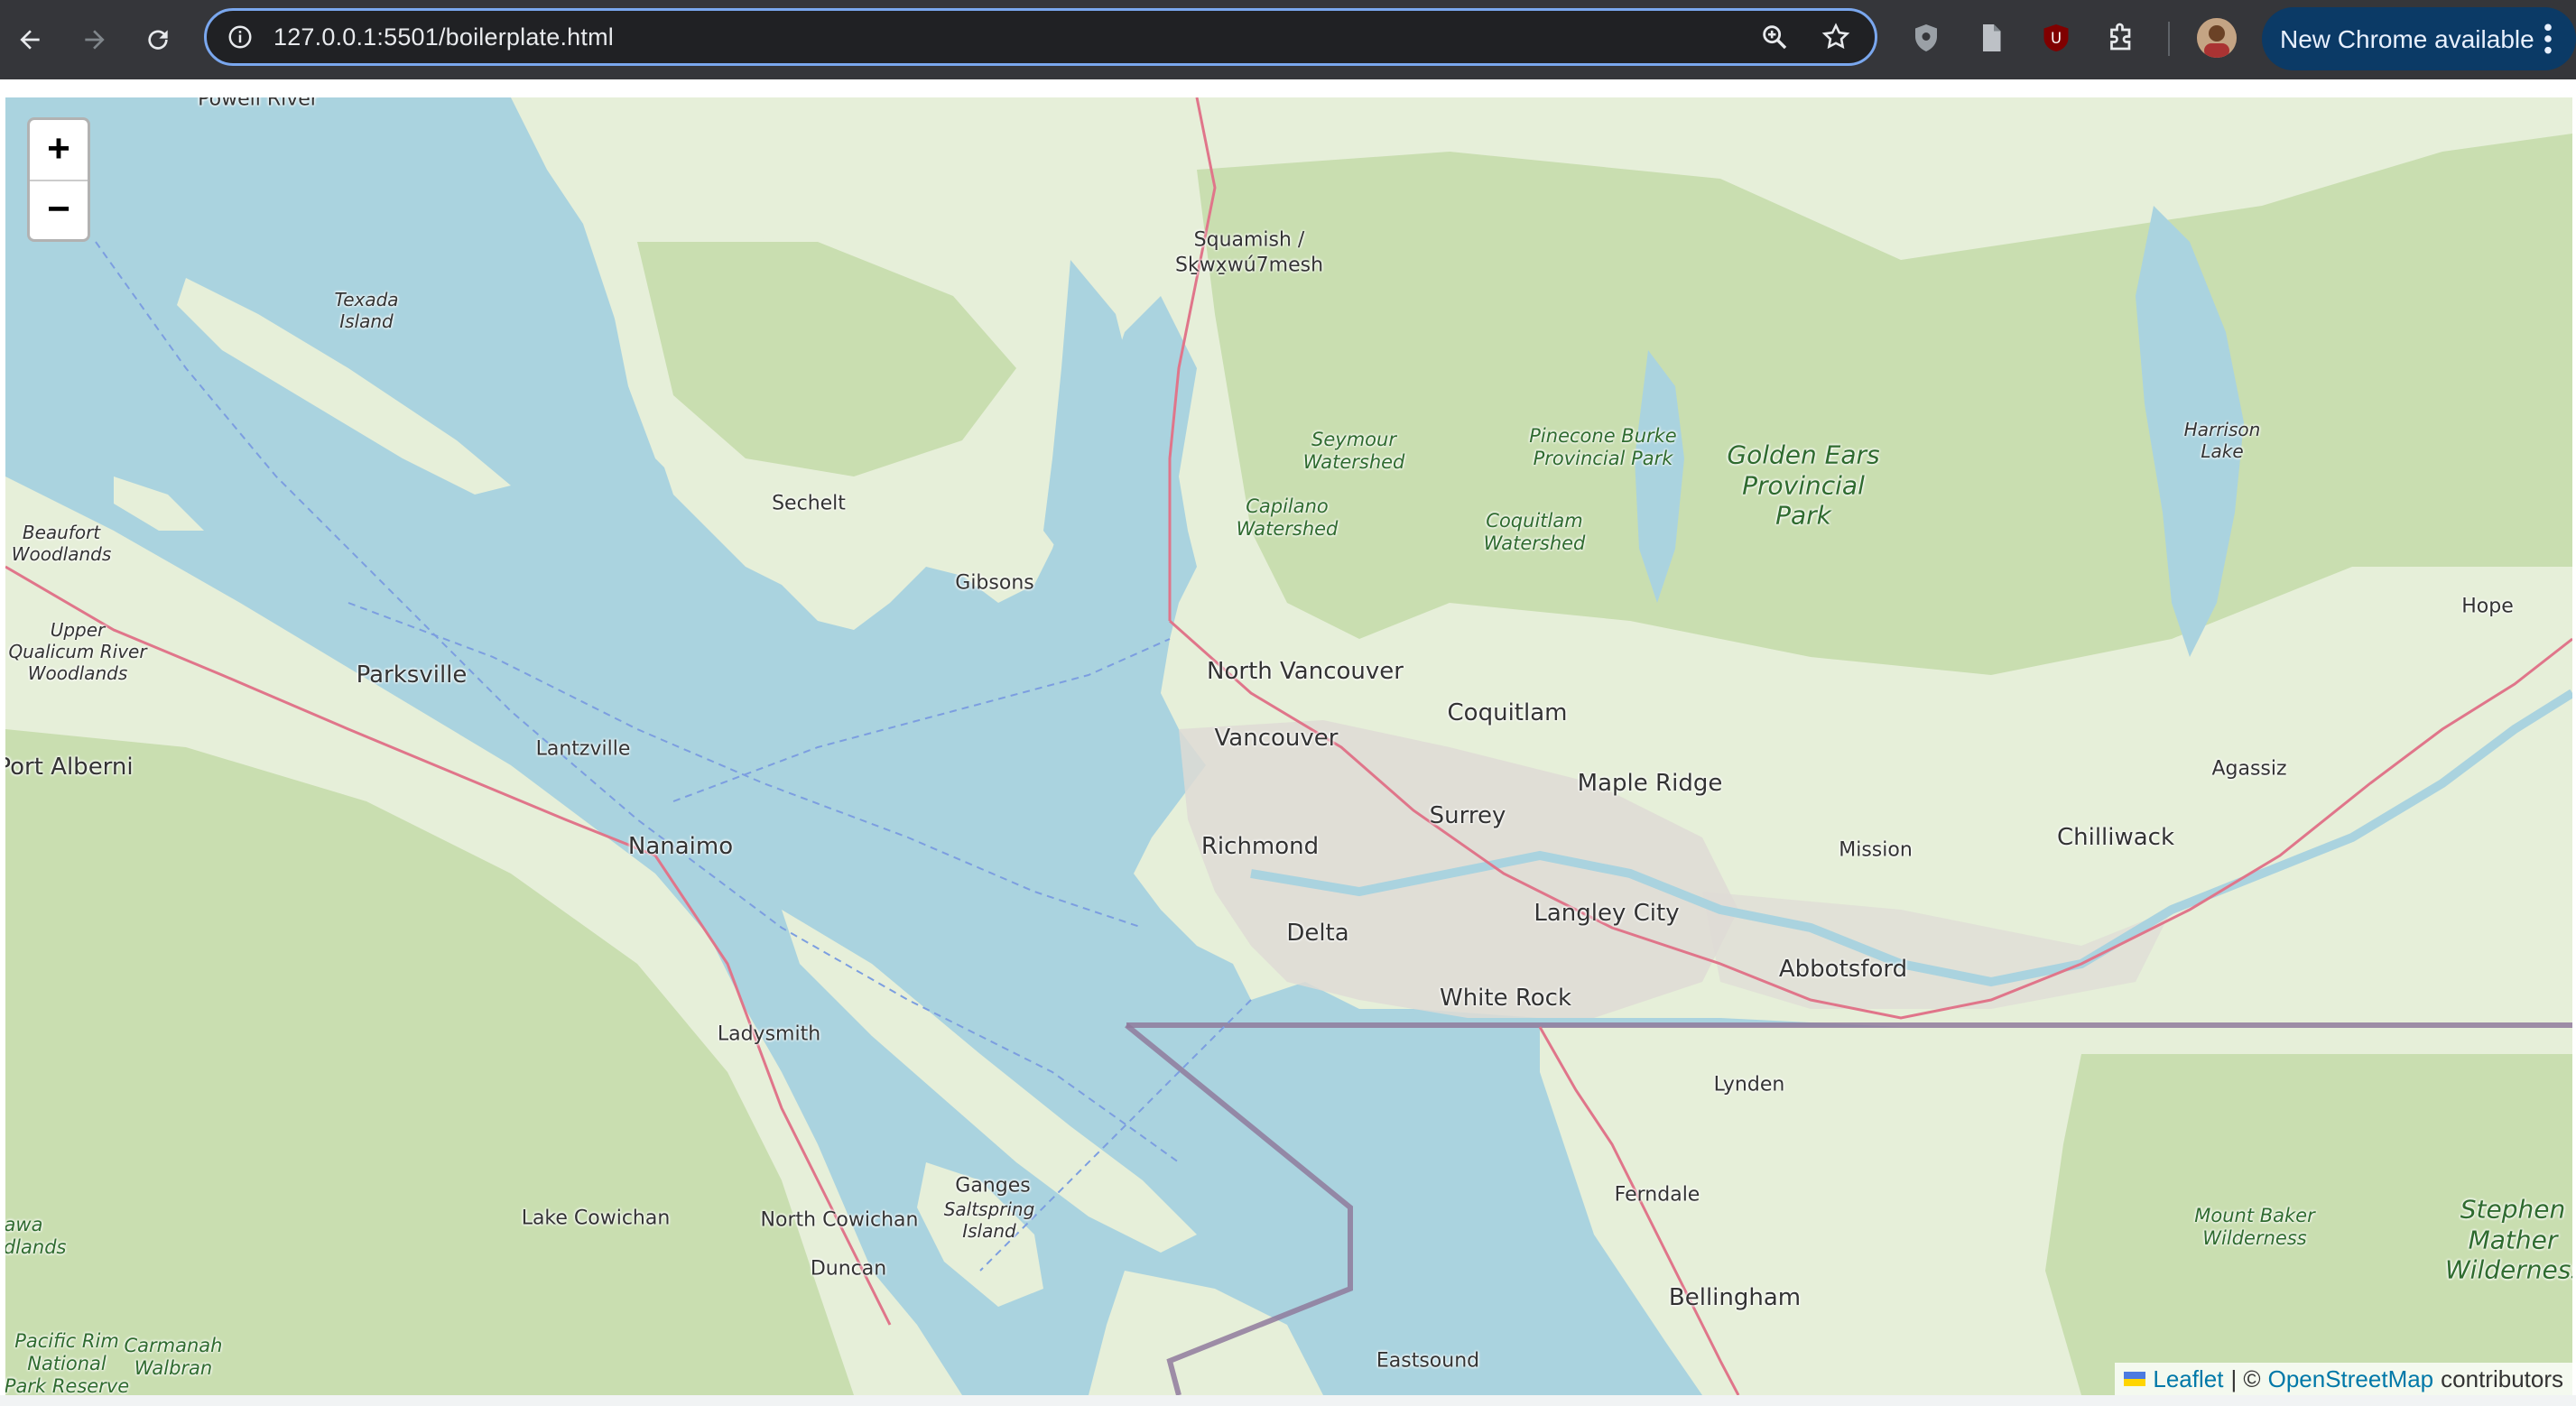  I want to click on avatar-icon, so click(2217, 38).